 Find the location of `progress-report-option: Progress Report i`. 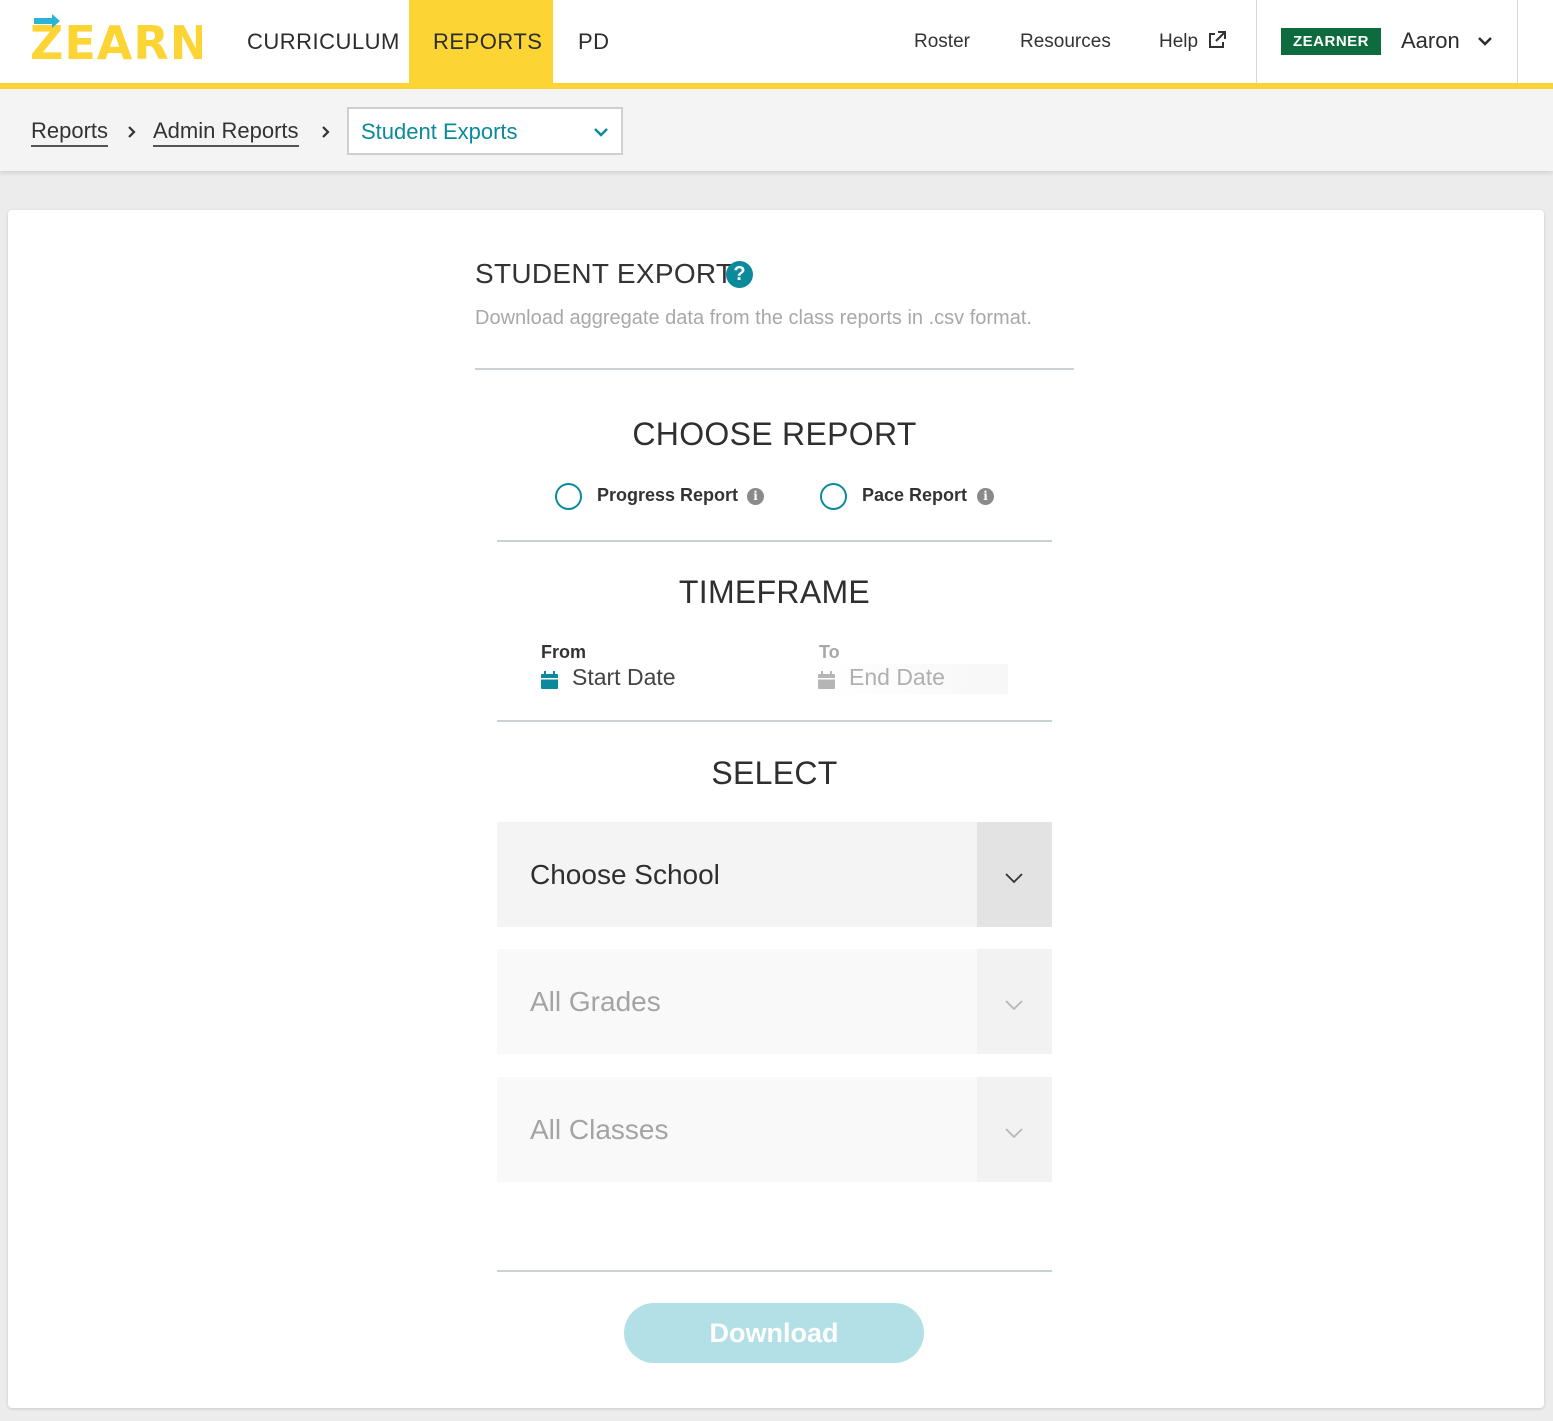

progress-report-option: Progress Report i is located at coordinates (662, 498).